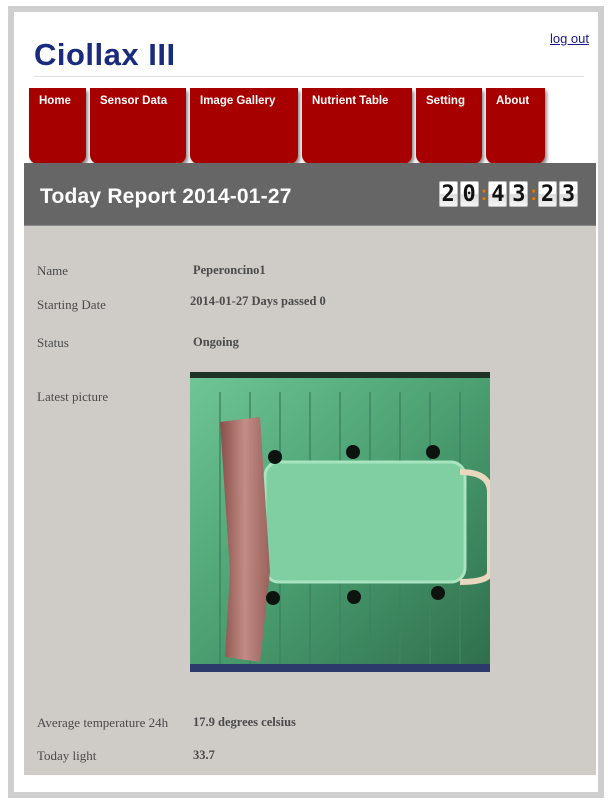 Image resolution: width=608 pixels, height=800 pixels. Describe the element at coordinates (498, 193) in the screenshot. I see `clock-minute-tens: 4` at that location.